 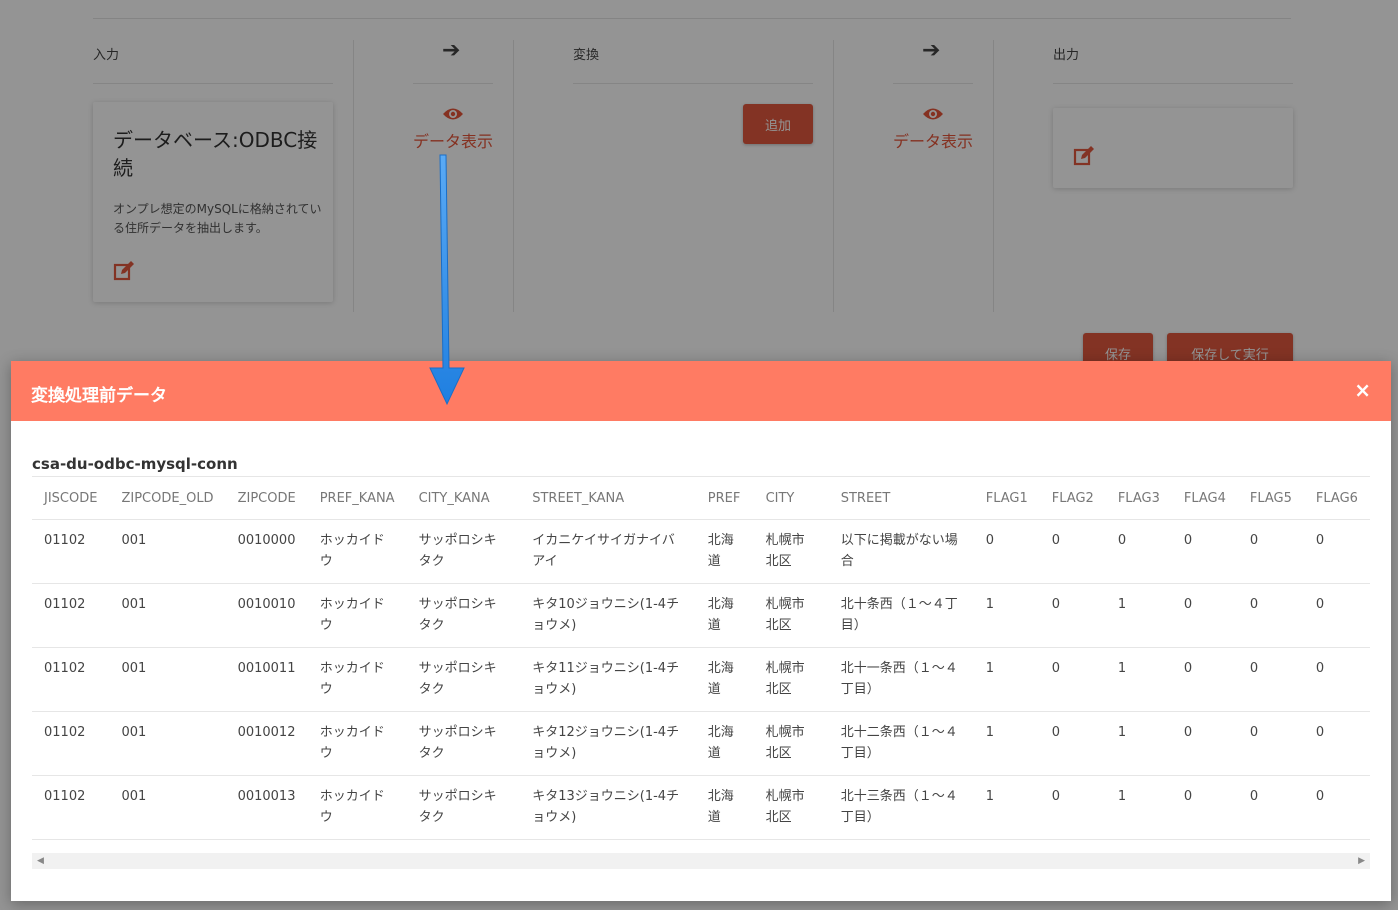 What do you see at coordinates (701, 391) in the screenshot?
I see `modal-header: 変換処理前データ ×` at bounding box center [701, 391].